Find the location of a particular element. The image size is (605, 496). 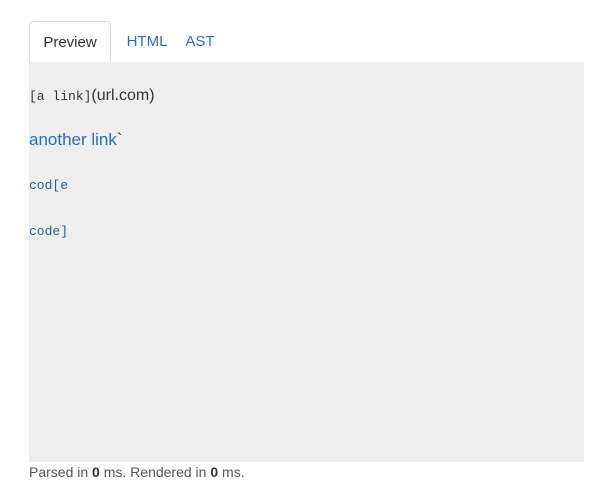

inline-code: [a link] is located at coordinates (60, 96).